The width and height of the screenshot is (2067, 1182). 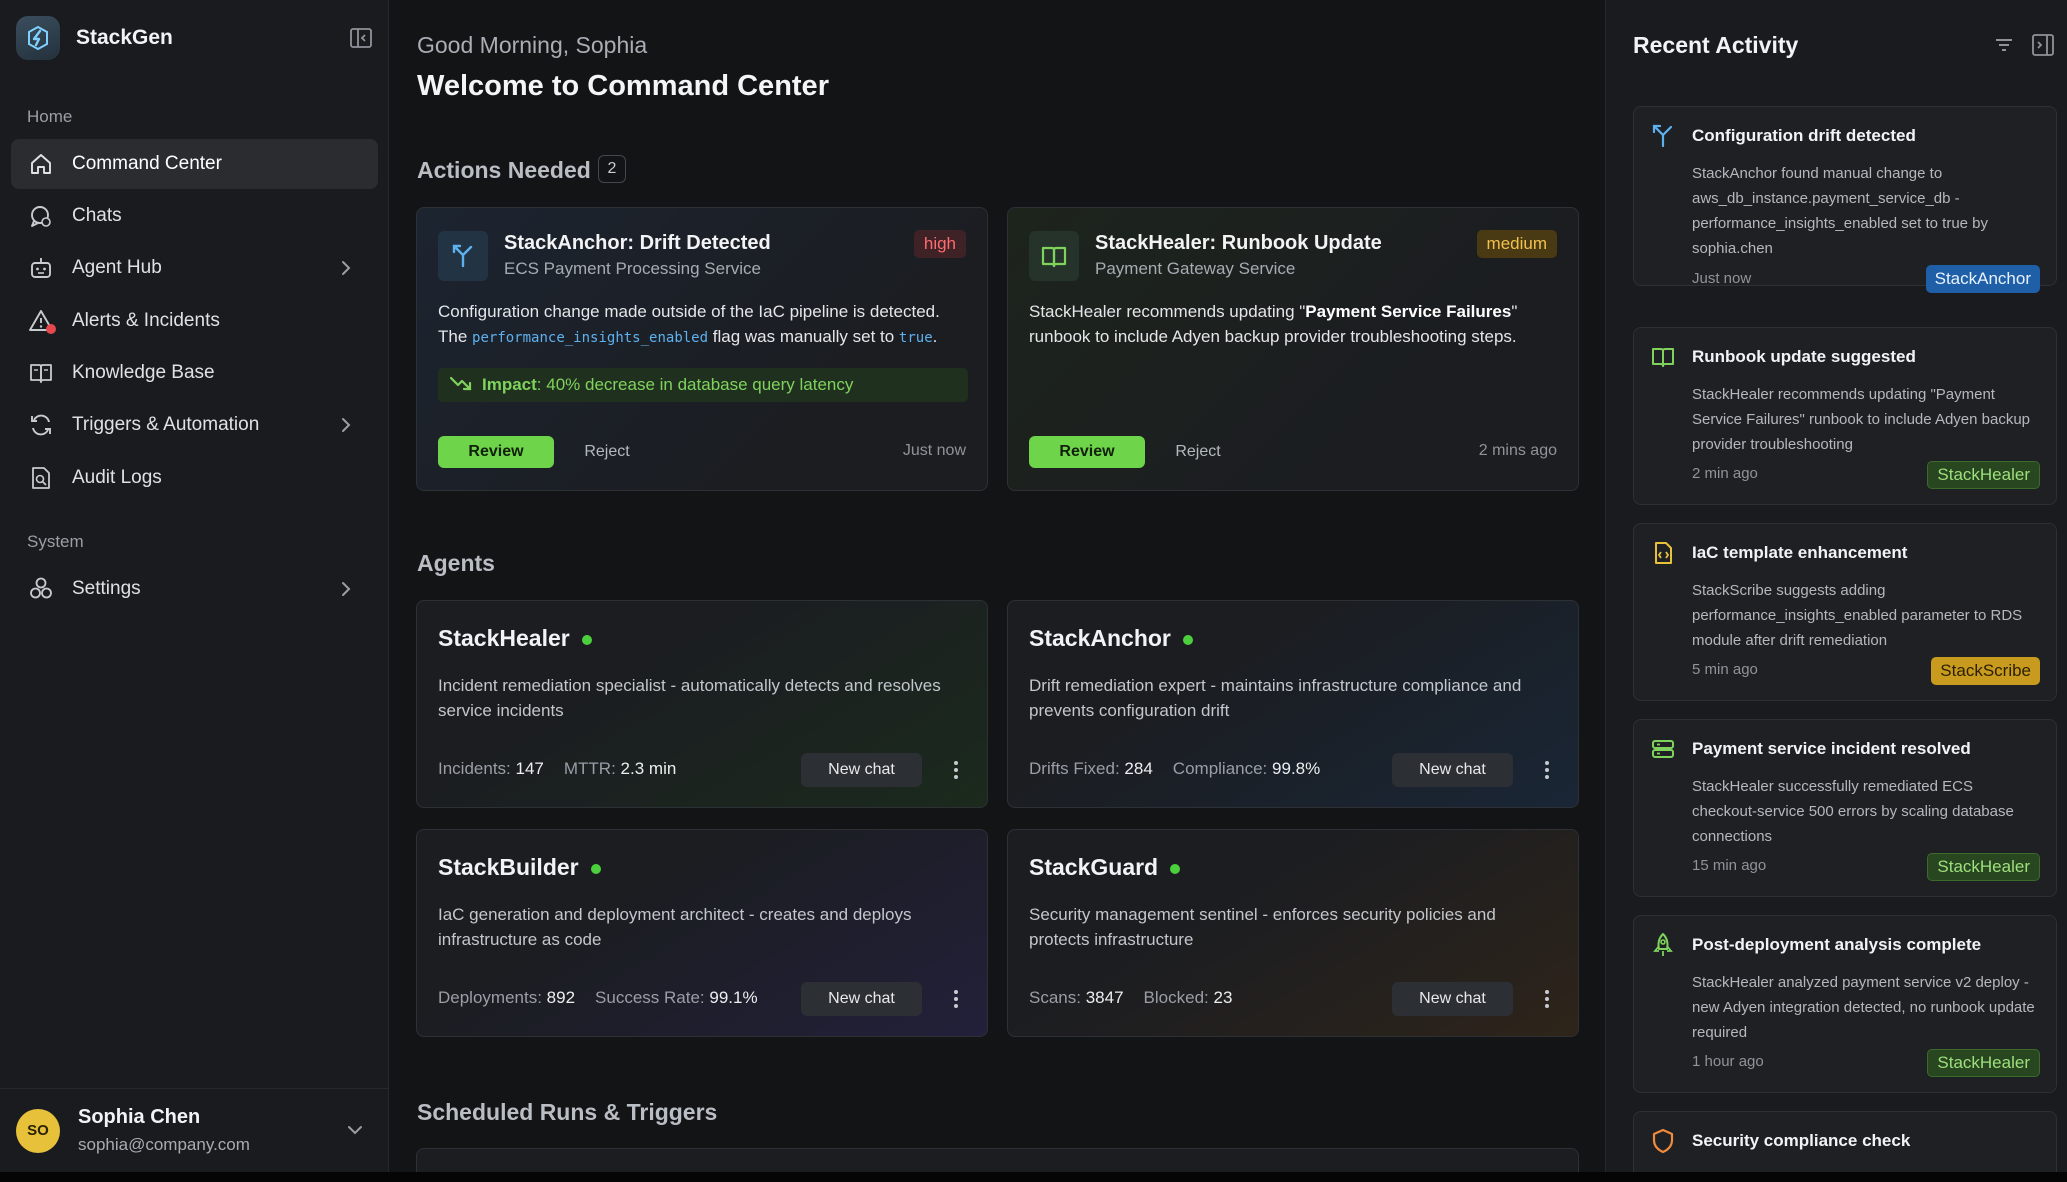 I want to click on agent-tag: StackScribe, so click(x=1985, y=671).